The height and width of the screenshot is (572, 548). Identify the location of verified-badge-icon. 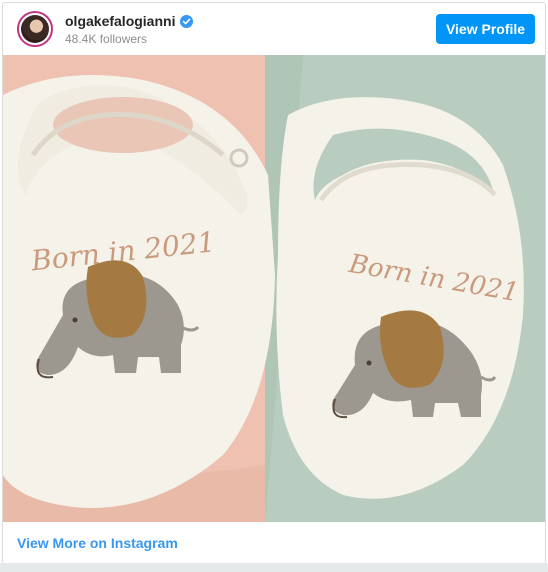
(187, 21).